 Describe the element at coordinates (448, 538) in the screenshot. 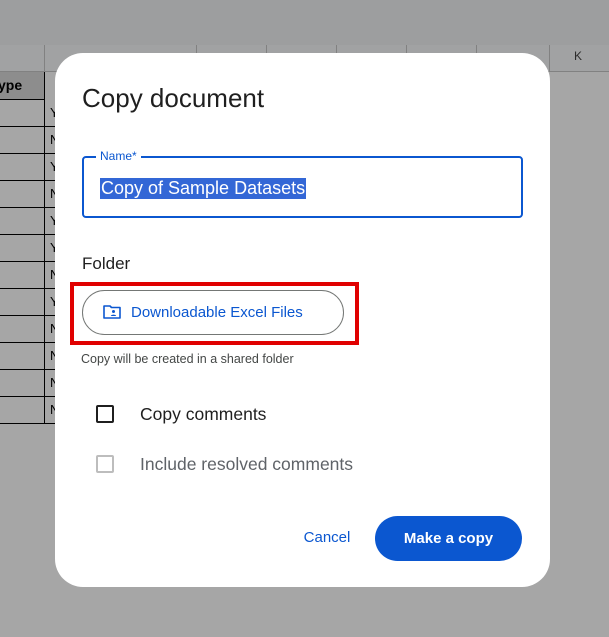

I see `make-a-copy-button: Make a copy` at that location.